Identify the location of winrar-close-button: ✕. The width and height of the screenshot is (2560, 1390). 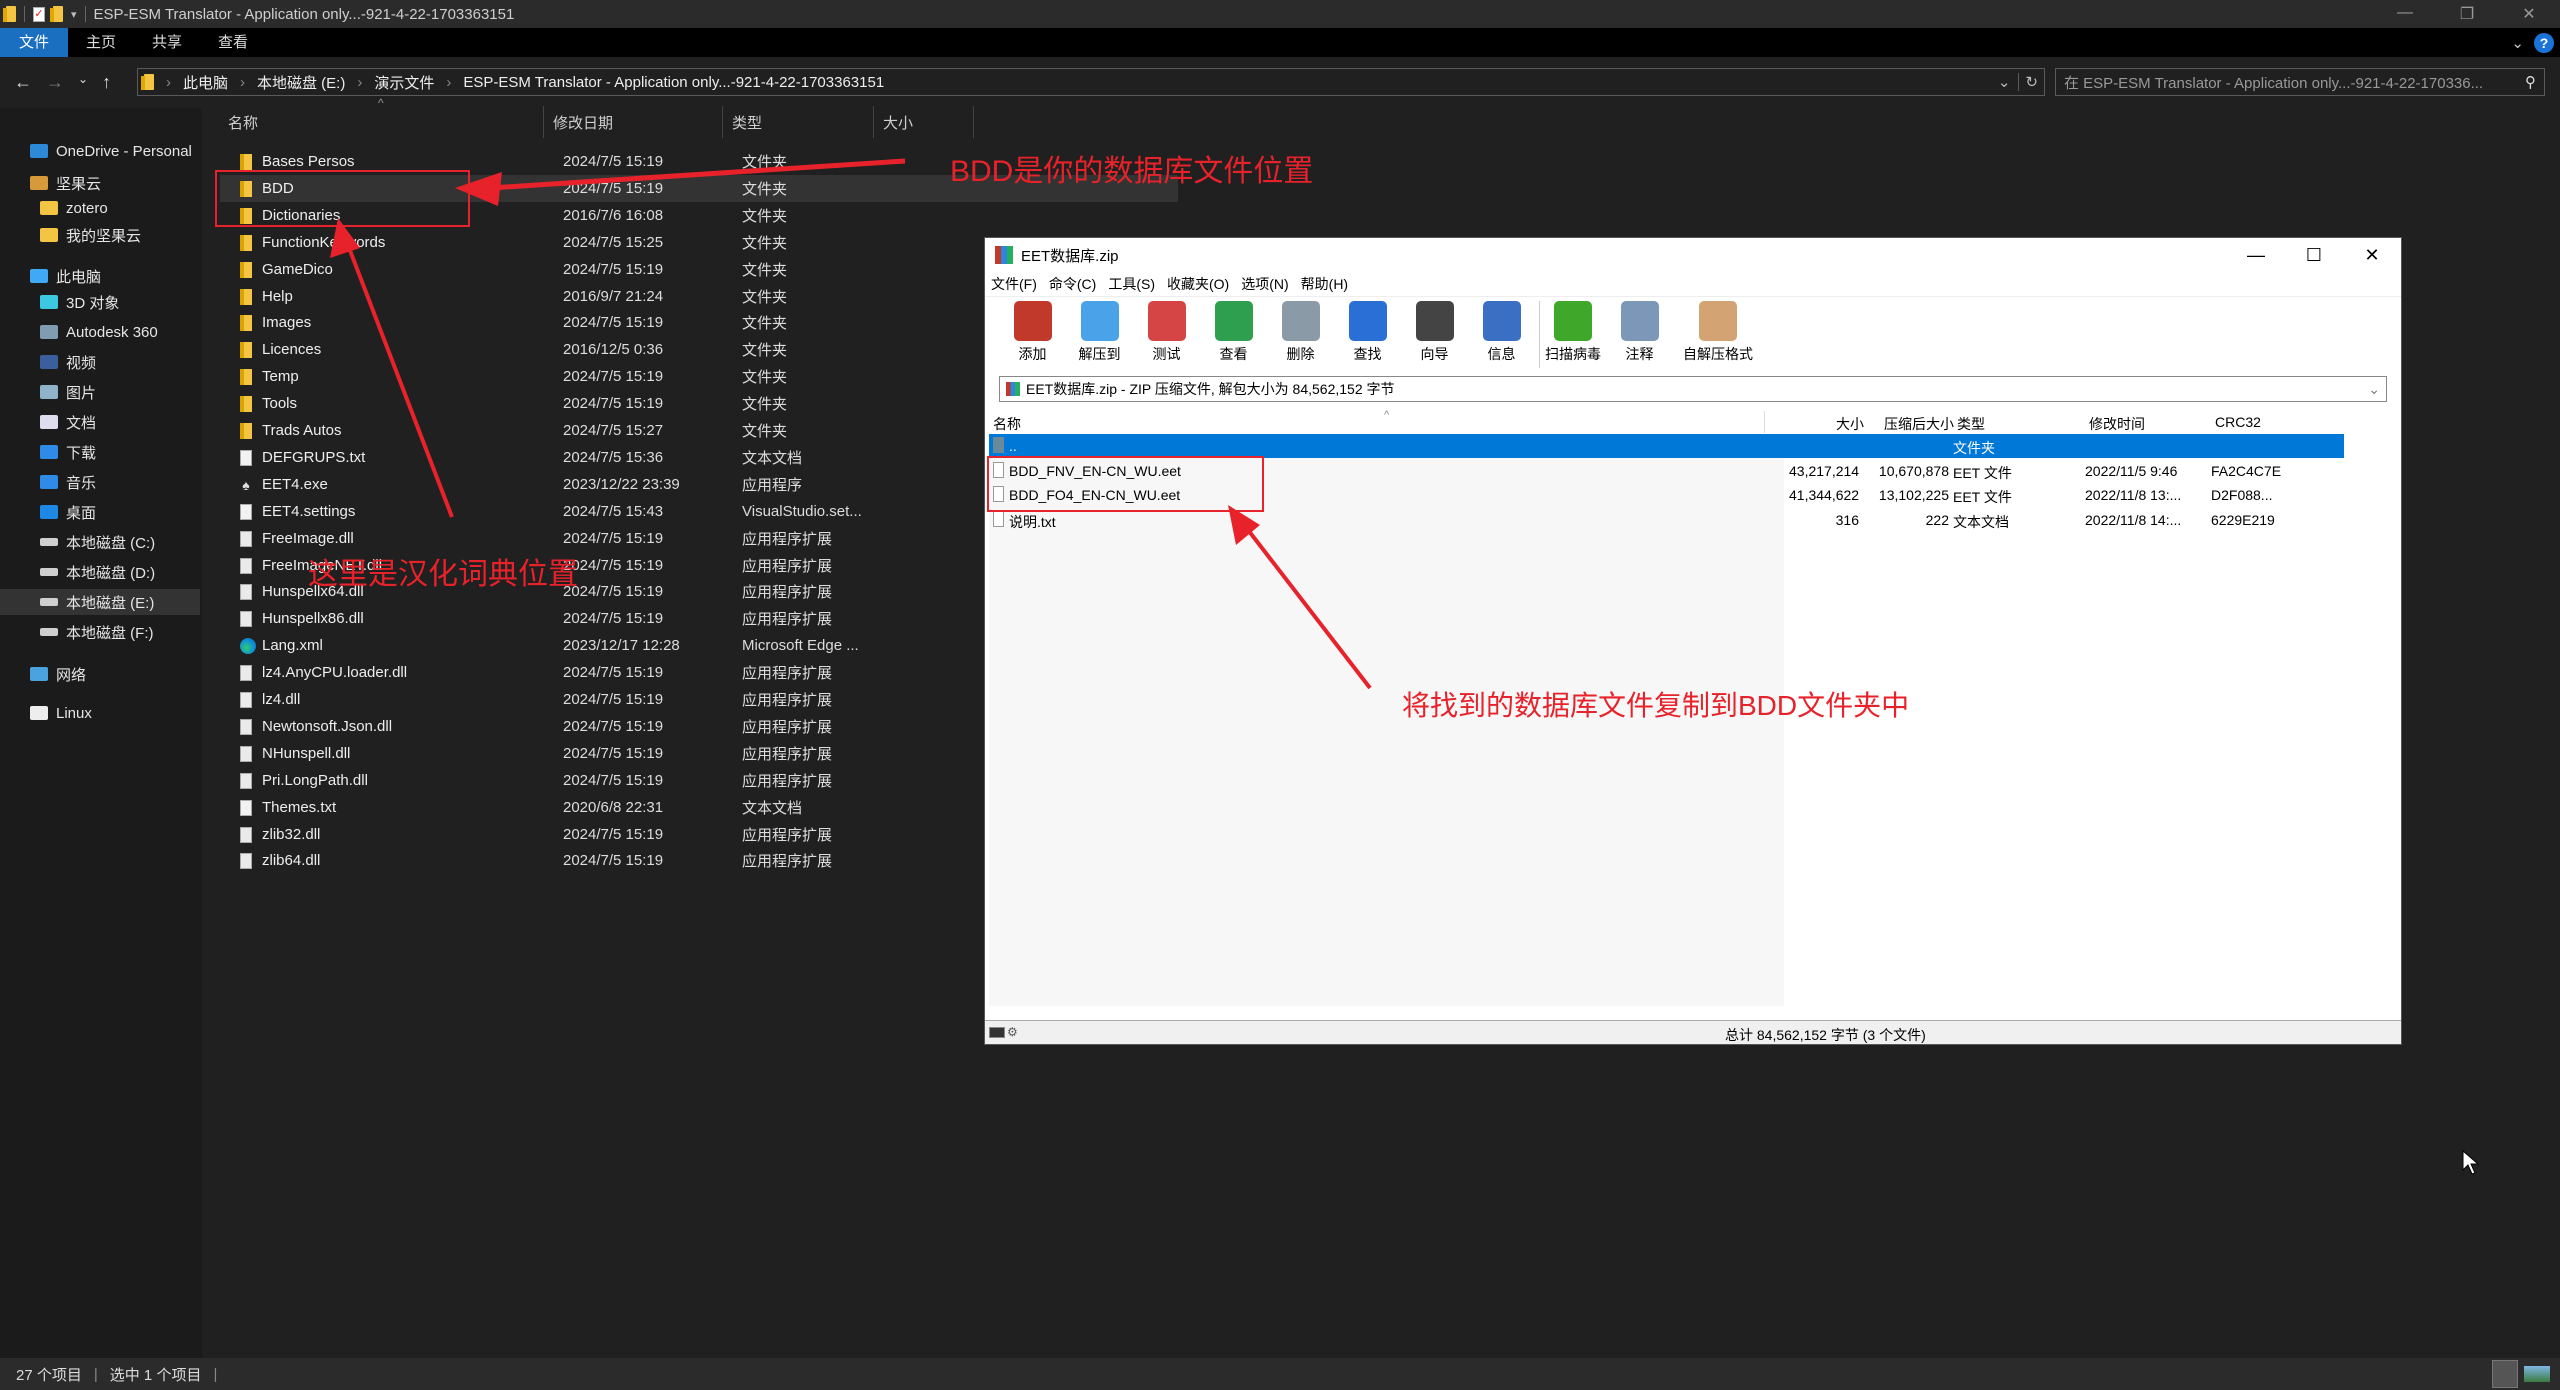
(2372, 255).